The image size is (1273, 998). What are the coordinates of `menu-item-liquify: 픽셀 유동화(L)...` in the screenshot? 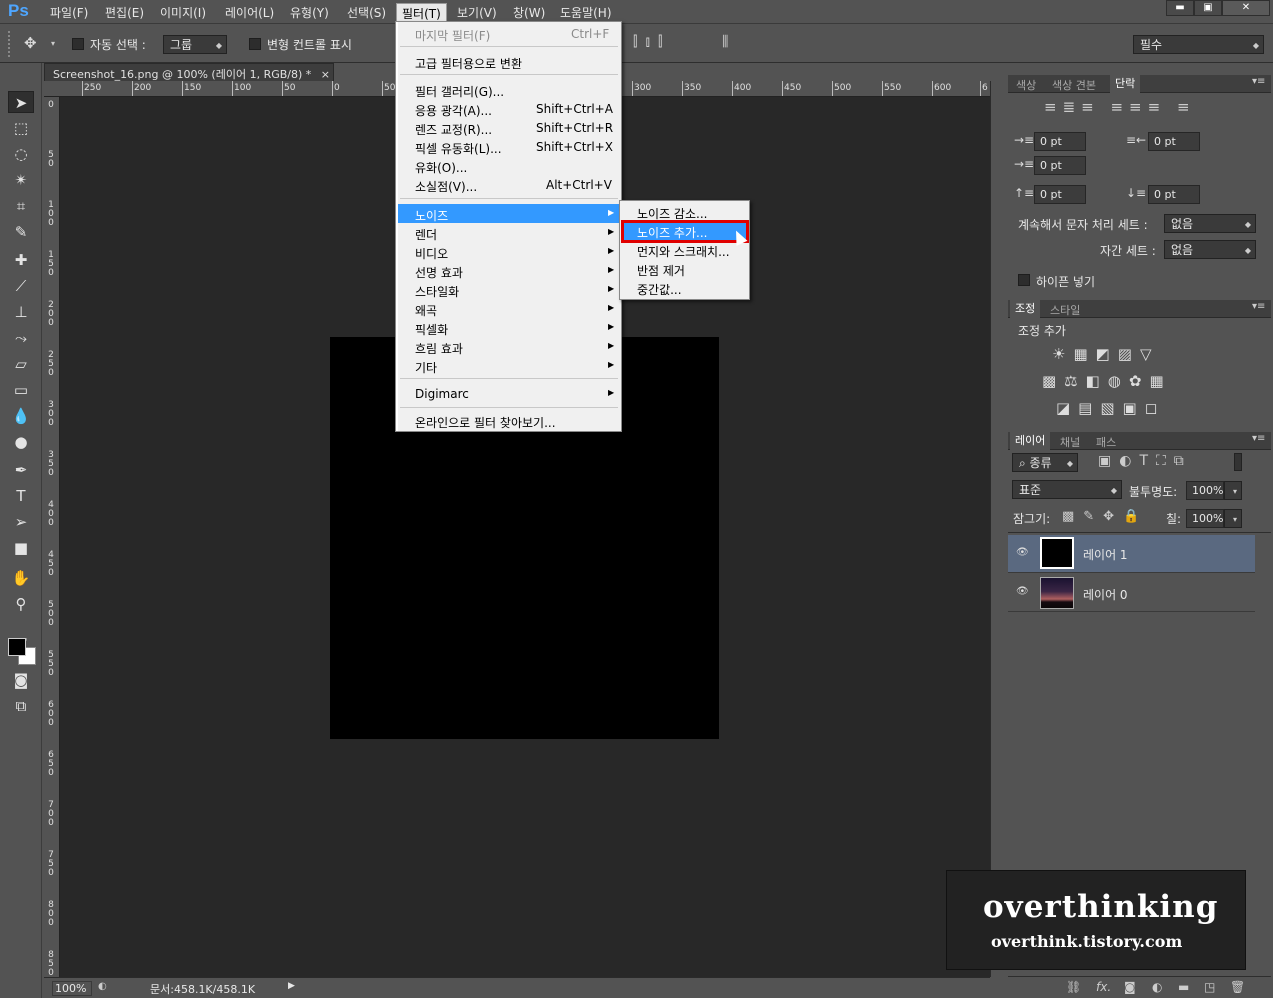 It's located at (458, 148).